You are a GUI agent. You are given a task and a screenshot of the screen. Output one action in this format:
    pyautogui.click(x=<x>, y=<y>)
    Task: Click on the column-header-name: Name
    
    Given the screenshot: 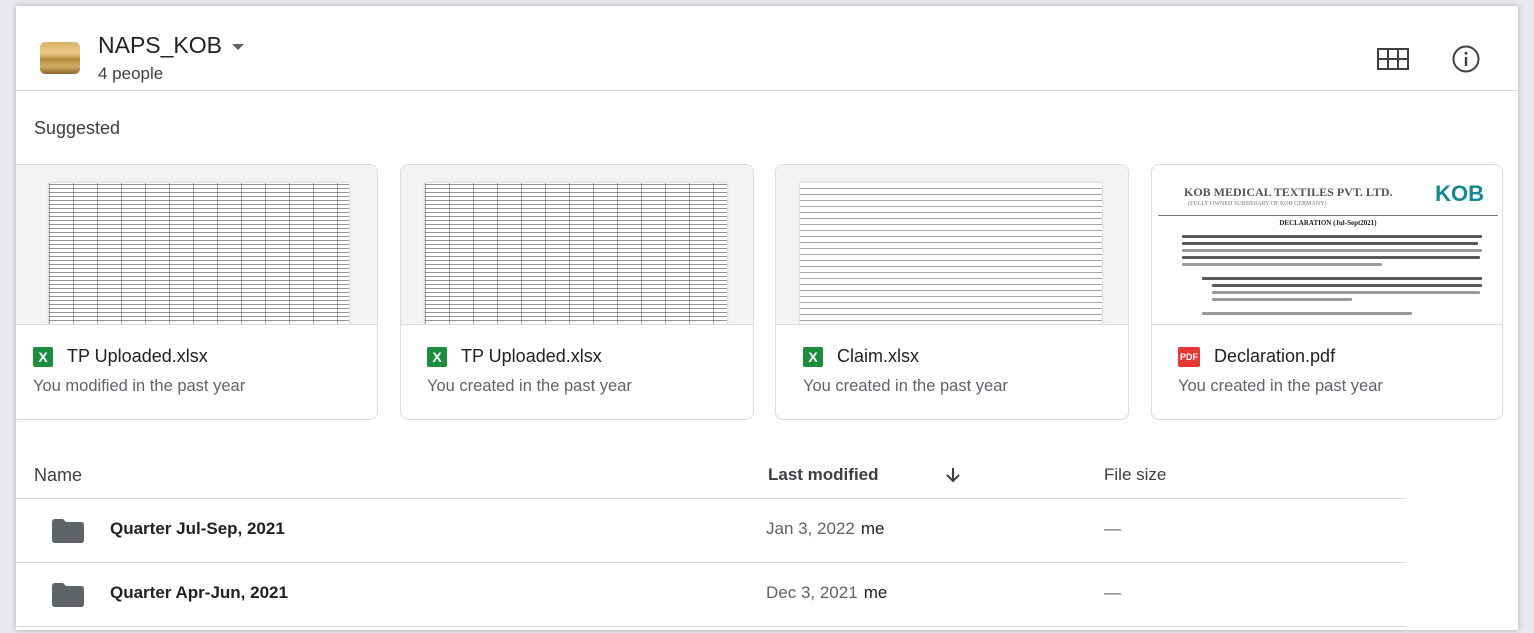 What is the action you would take?
    pyautogui.click(x=58, y=475)
    